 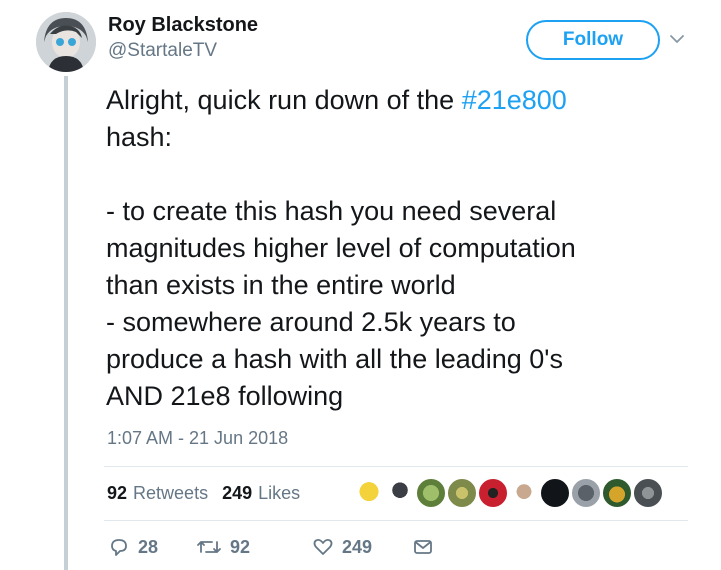 I want to click on divider-top, so click(x=396, y=466).